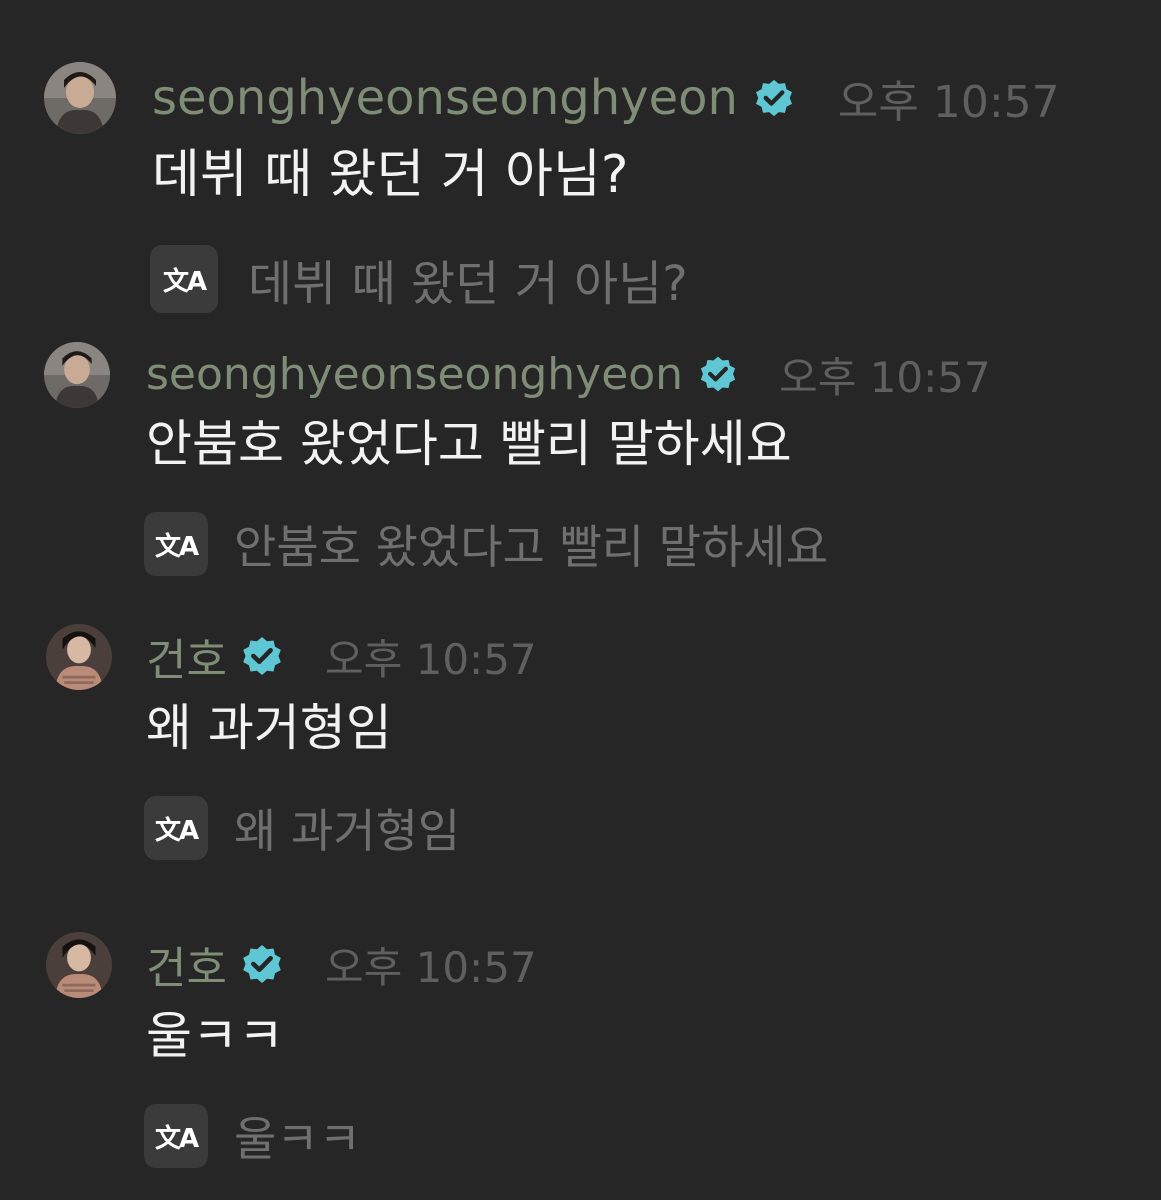  I want to click on translation-row: 文A 안붐호 왔었다고 빨리 말하세요, so click(486, 544).